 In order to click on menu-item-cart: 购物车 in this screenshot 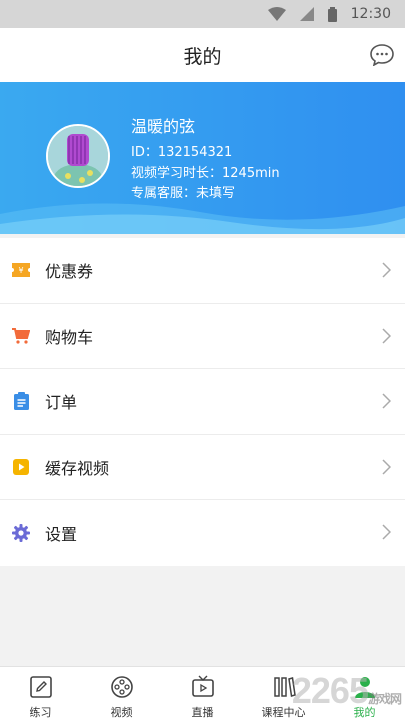, I will do `click(202, 336)`.